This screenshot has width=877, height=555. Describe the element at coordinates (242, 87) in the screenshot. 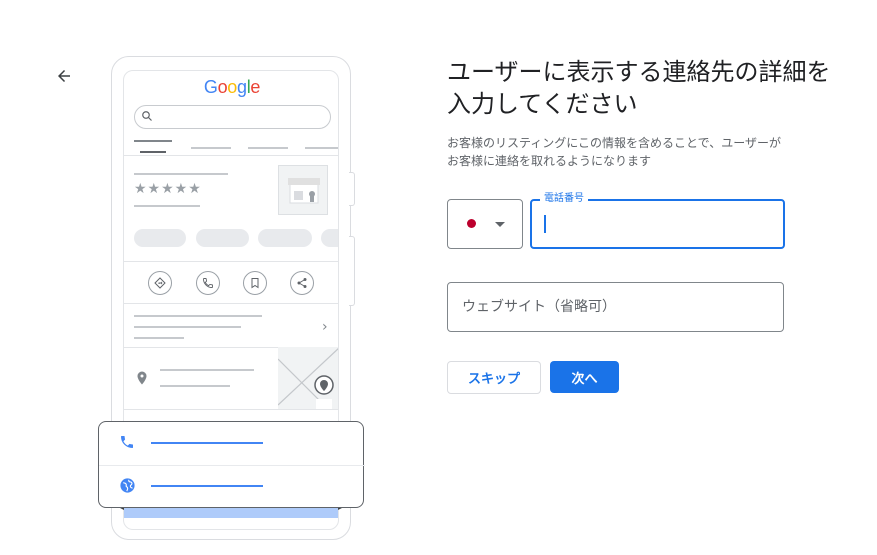

I see `google-logo-letter: g` at that location.